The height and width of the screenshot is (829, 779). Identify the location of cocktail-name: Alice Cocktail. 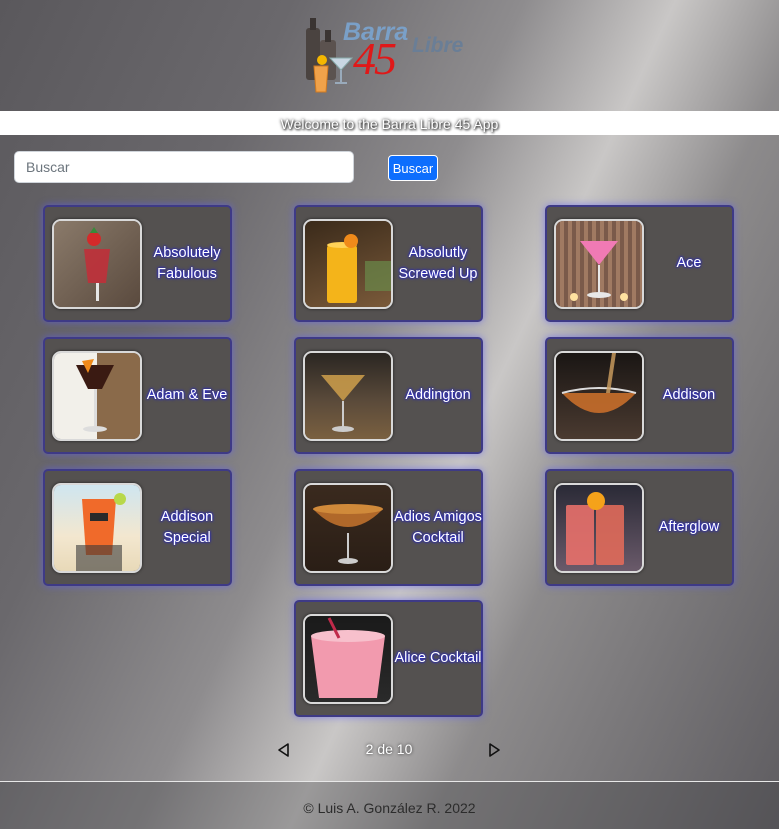
(438, 658).